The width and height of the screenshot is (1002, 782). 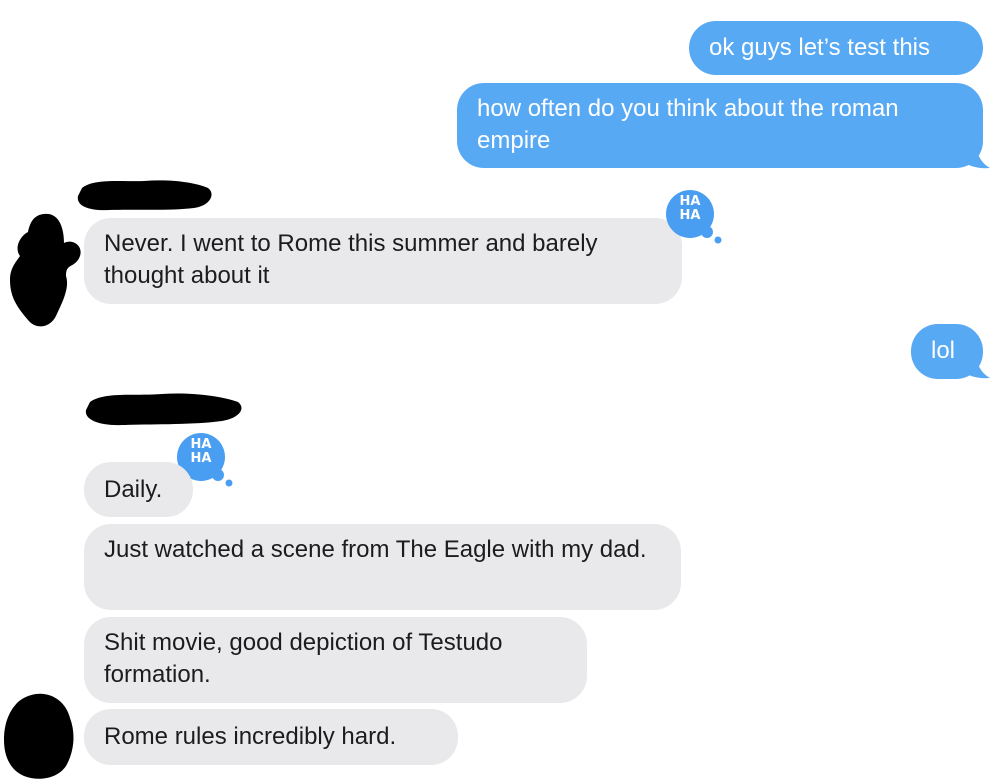 I want to click on message-bubble-received: Rome rules incredibly hard., so click(x=271, y=737).